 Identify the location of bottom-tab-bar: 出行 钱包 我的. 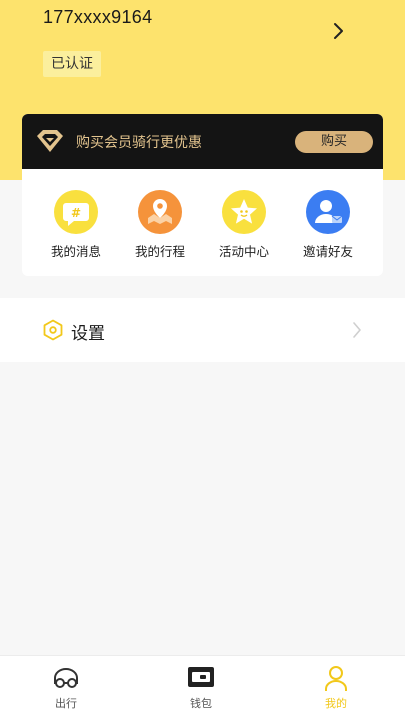
(202, 687).